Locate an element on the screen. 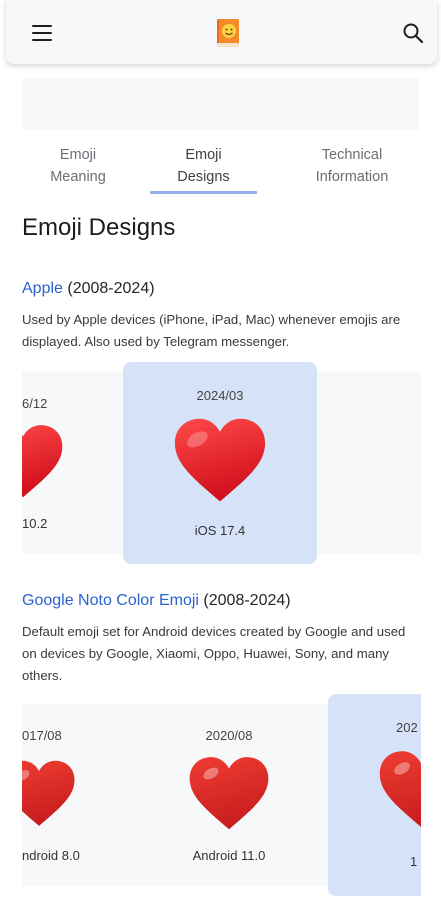 This screenshot has height=900, width=441. section-title-google: Google Noto Color Emoji (2008-2024) is located at coordinates (156, 601).